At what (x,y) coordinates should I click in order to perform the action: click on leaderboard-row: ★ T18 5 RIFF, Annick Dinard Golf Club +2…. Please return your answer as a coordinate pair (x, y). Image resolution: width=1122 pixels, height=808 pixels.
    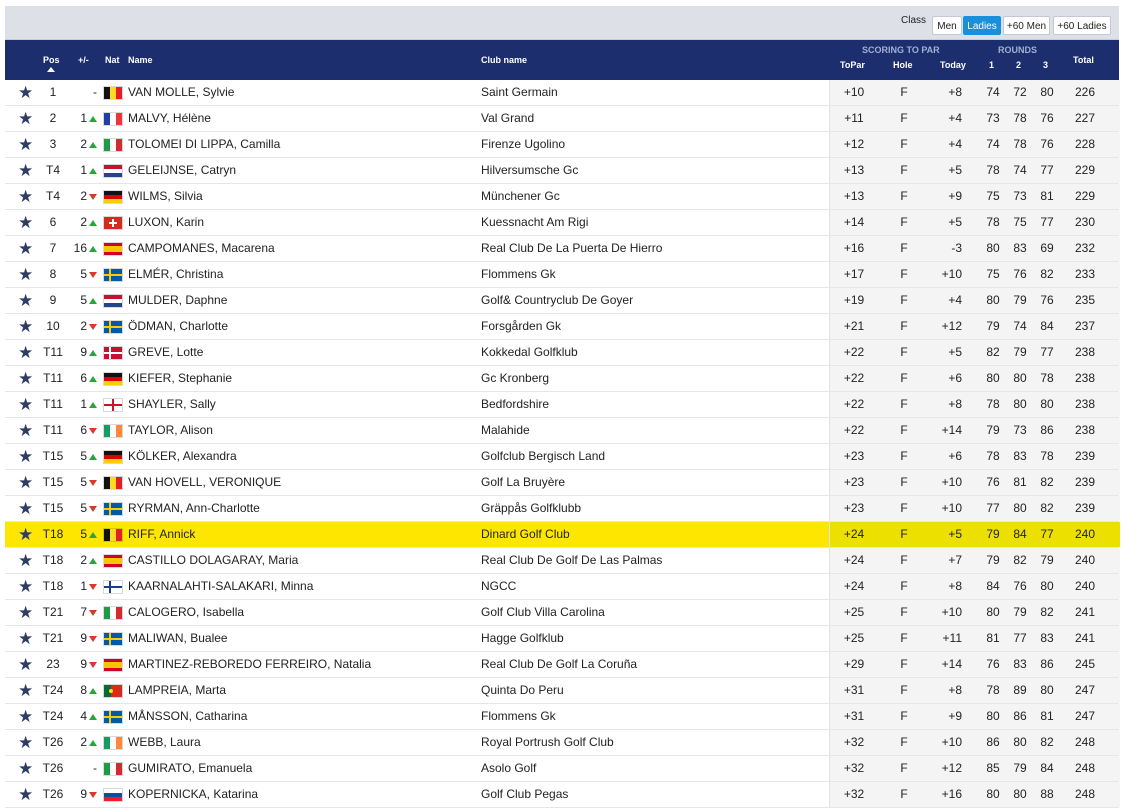
    Looking at the image, I should click on (562, 535).